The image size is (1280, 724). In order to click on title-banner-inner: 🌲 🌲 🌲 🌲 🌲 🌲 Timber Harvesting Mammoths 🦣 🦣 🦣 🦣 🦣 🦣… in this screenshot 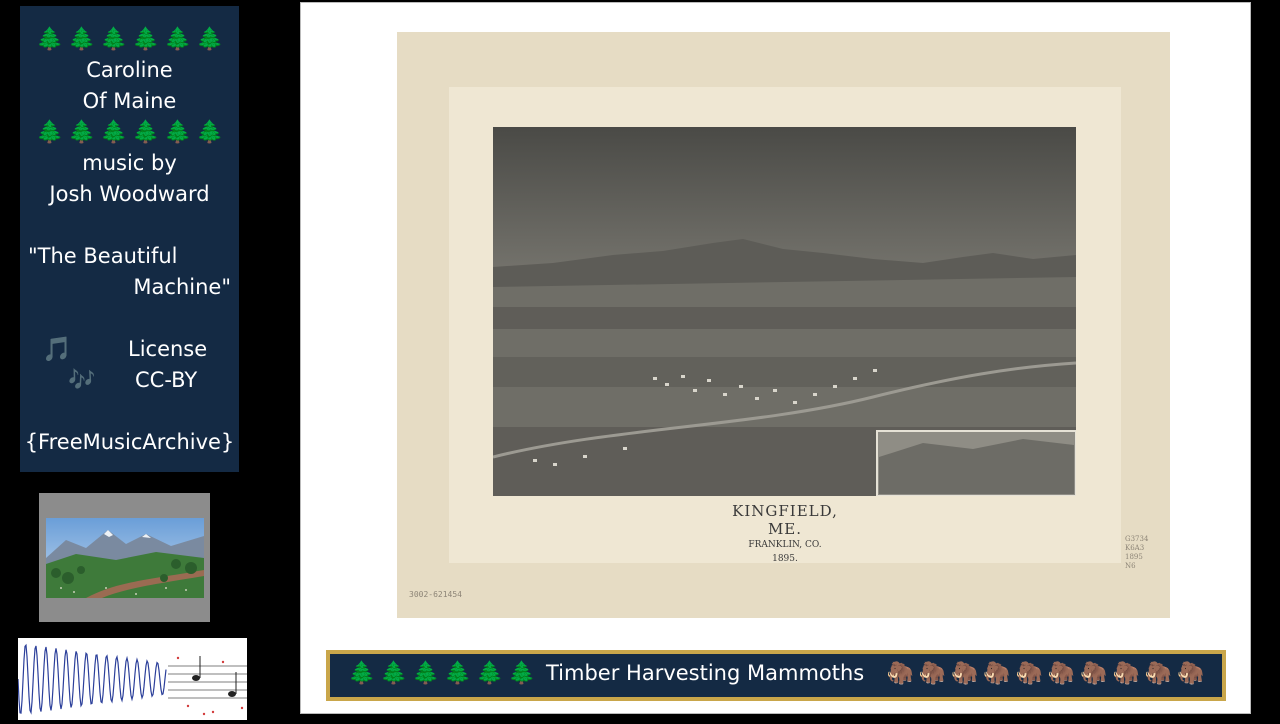, I will do `click(776, 675)`.